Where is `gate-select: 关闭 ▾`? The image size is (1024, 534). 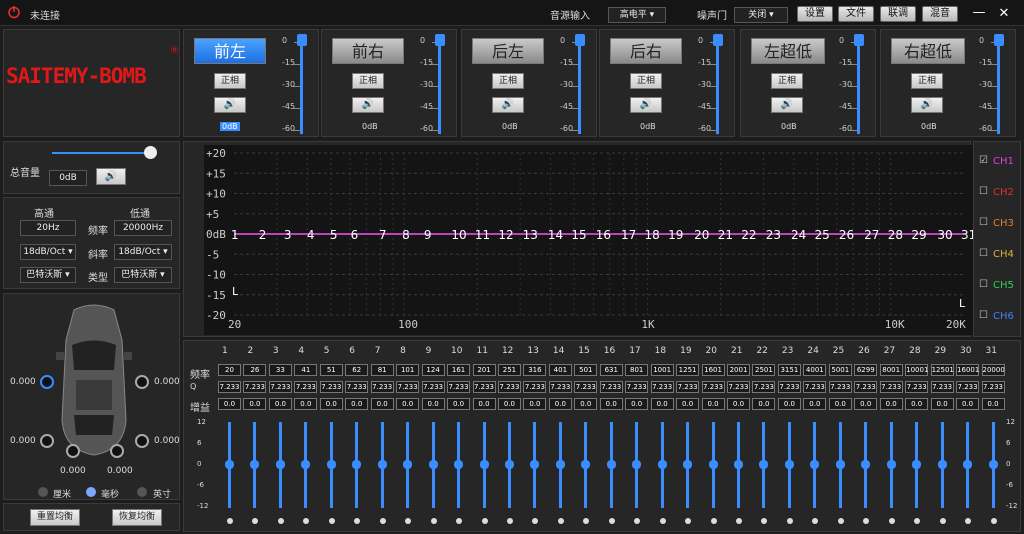
gate-select: 关闭 ▾ is located at coordinates (761, 15).